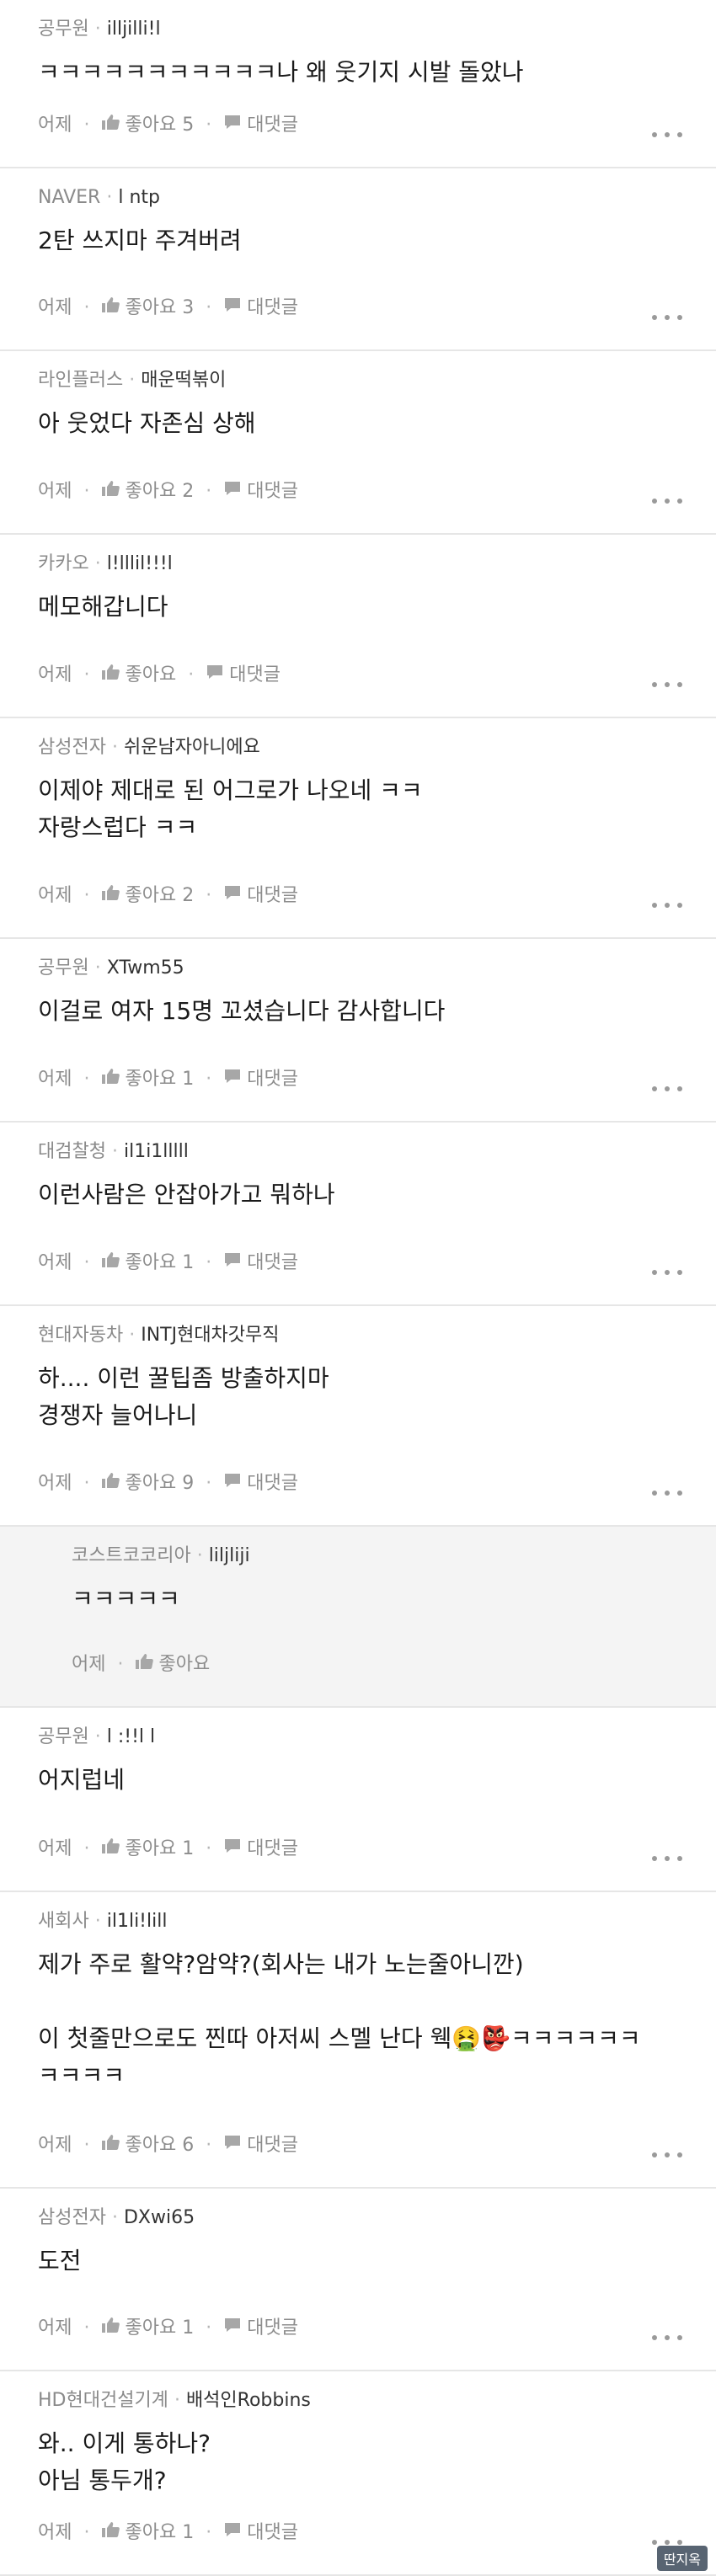  What do you see at coordinates (157, 1151) in the screenshot?
I see `user-nickname: il1i1lllll` at bounding box center [157, 1151].